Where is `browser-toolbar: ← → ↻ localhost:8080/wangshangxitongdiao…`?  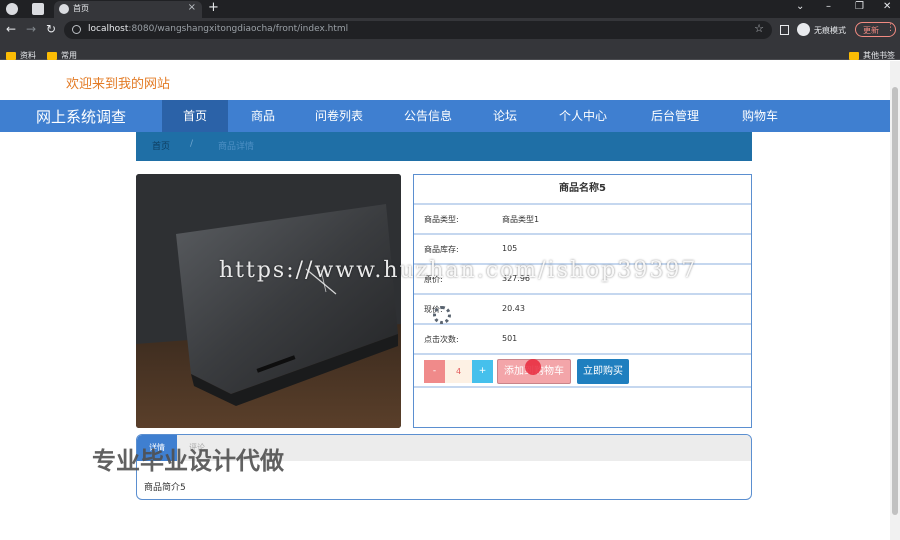 browser-toolbar: ← → ↻ localhost:8080/wangshangxitongdiao… is located at coordinates (450, 30).